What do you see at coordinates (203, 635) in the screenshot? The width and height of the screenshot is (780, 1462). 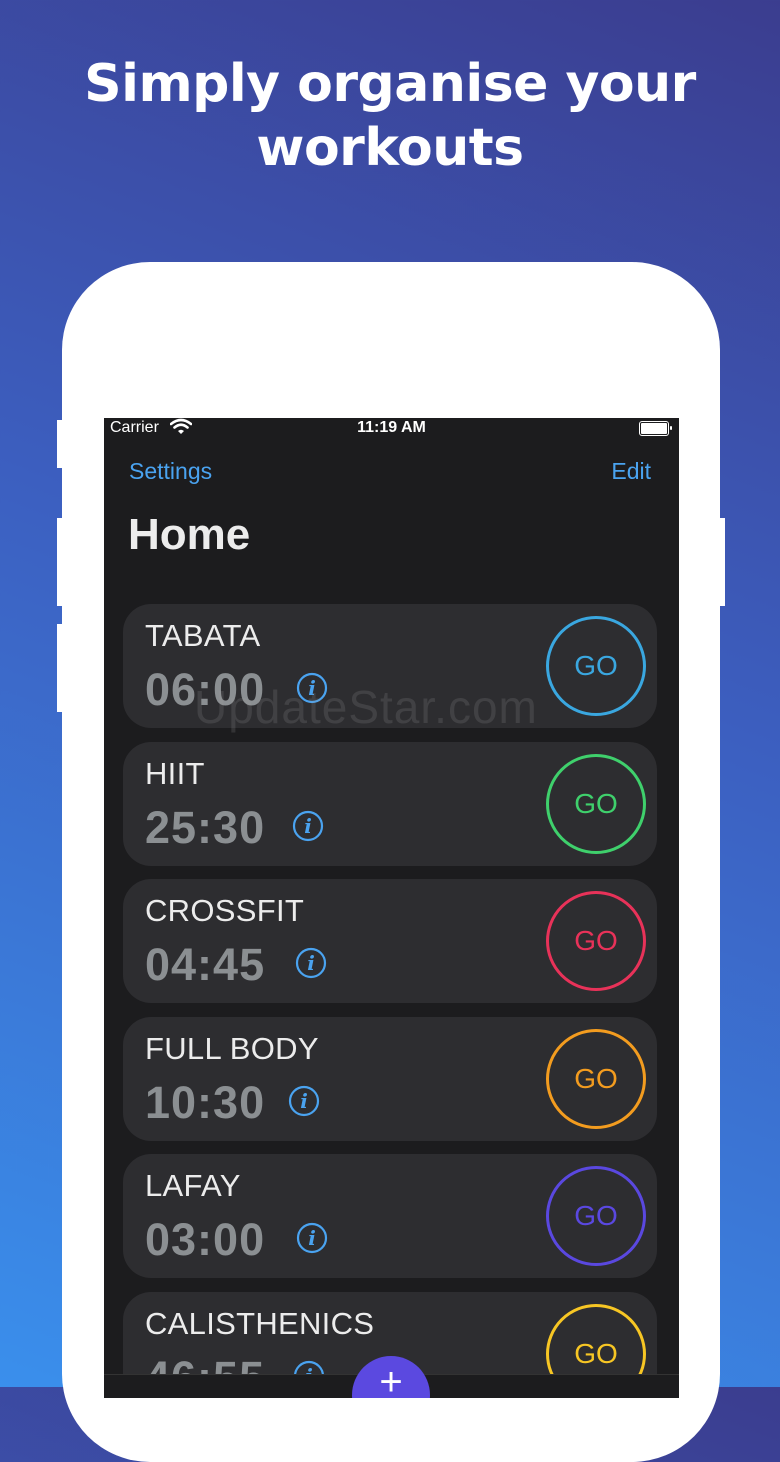 I see `workout-name: TABATA` at bounding box center [203, 635].